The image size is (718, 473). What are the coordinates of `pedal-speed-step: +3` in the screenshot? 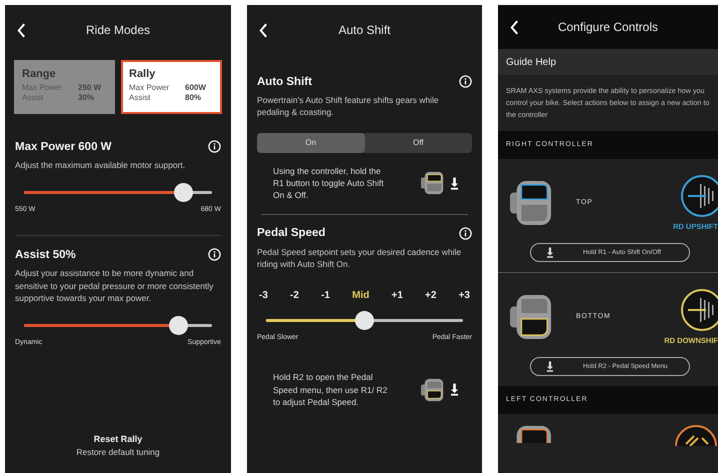 It's located at (464, 296).